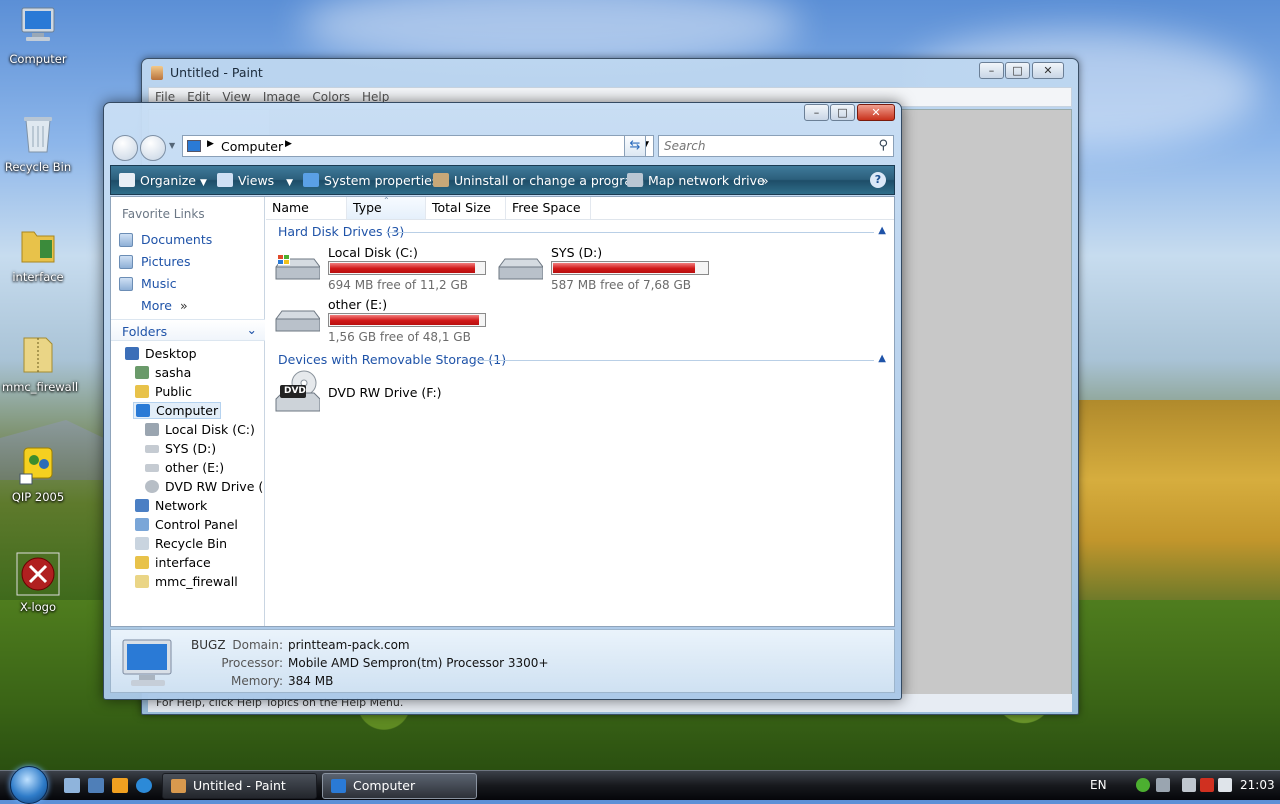 The height and width of the screenshot is (804, 1280). I want to click on system-drive-icon, so click(297, 267).